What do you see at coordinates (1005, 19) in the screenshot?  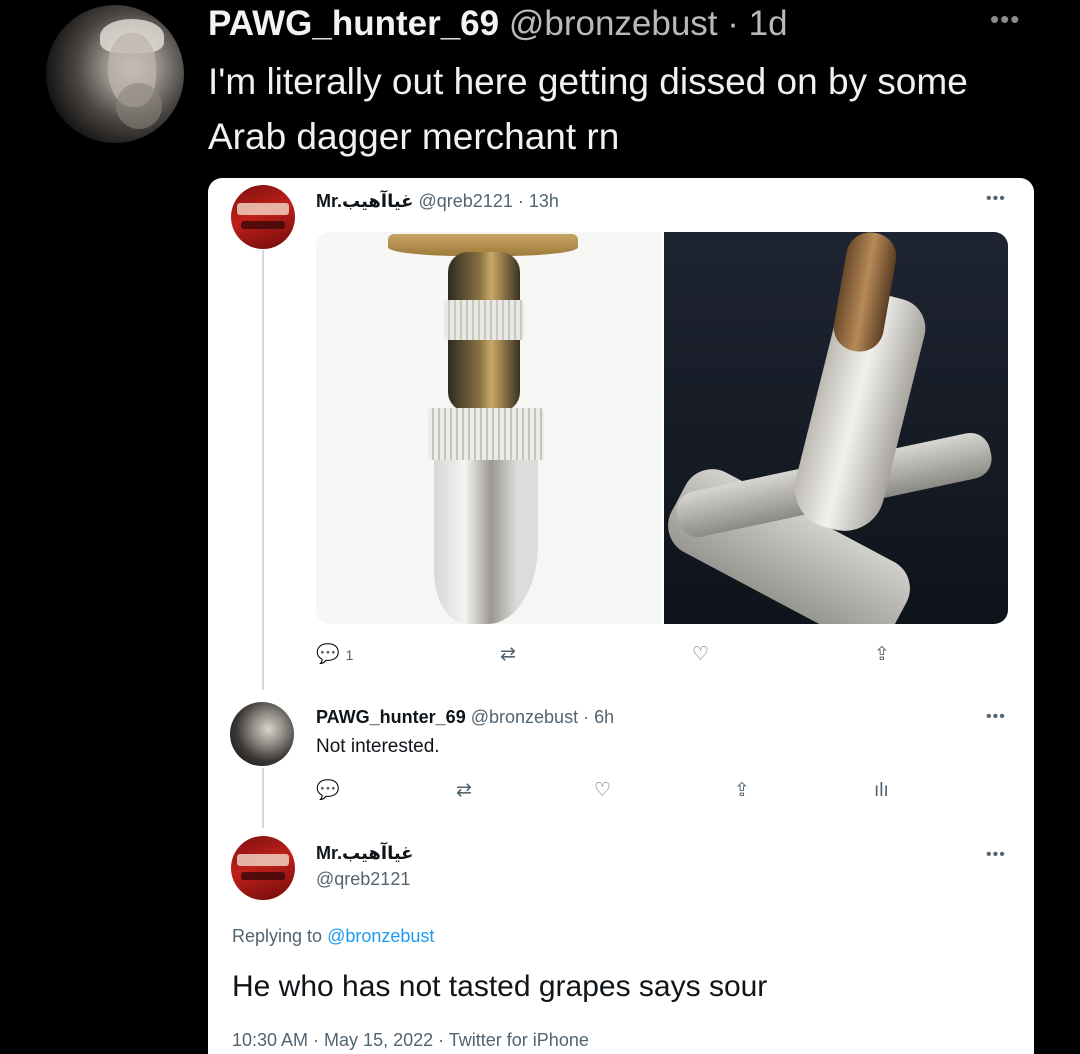 I see `outer-more-icon: •••` at bounding box center [1005, 19].